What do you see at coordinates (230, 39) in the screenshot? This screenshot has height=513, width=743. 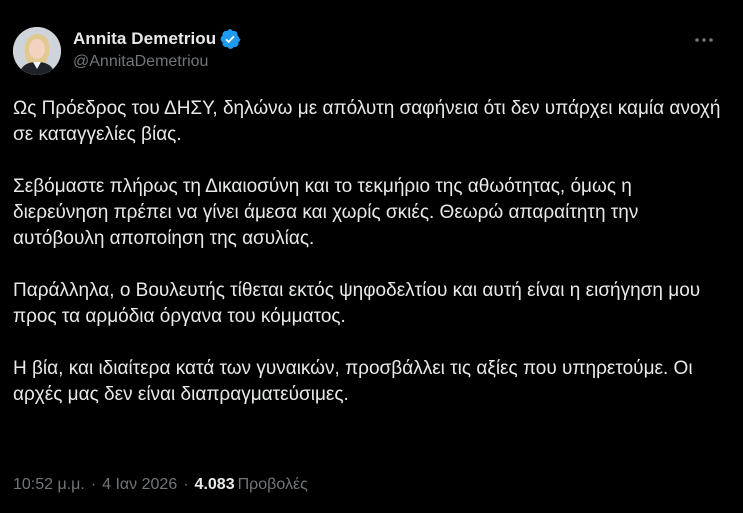 I see `verified-badge-icon` at bounding box center [230, 39].